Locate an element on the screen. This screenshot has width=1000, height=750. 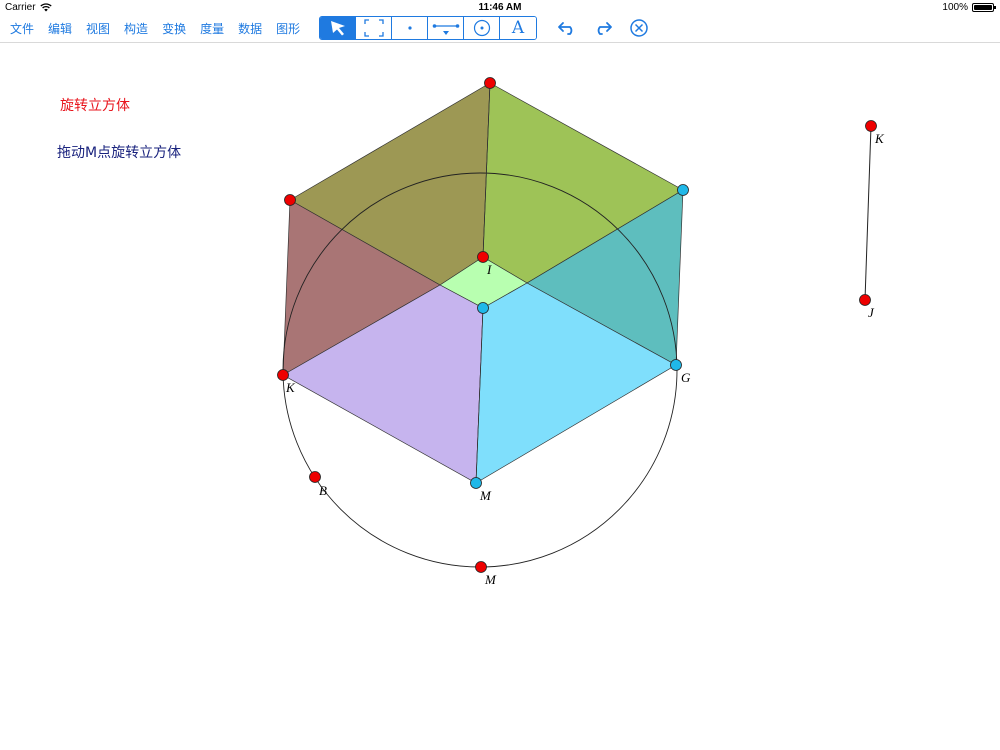
circle-tool-icon is located at coordinates (481, 28).